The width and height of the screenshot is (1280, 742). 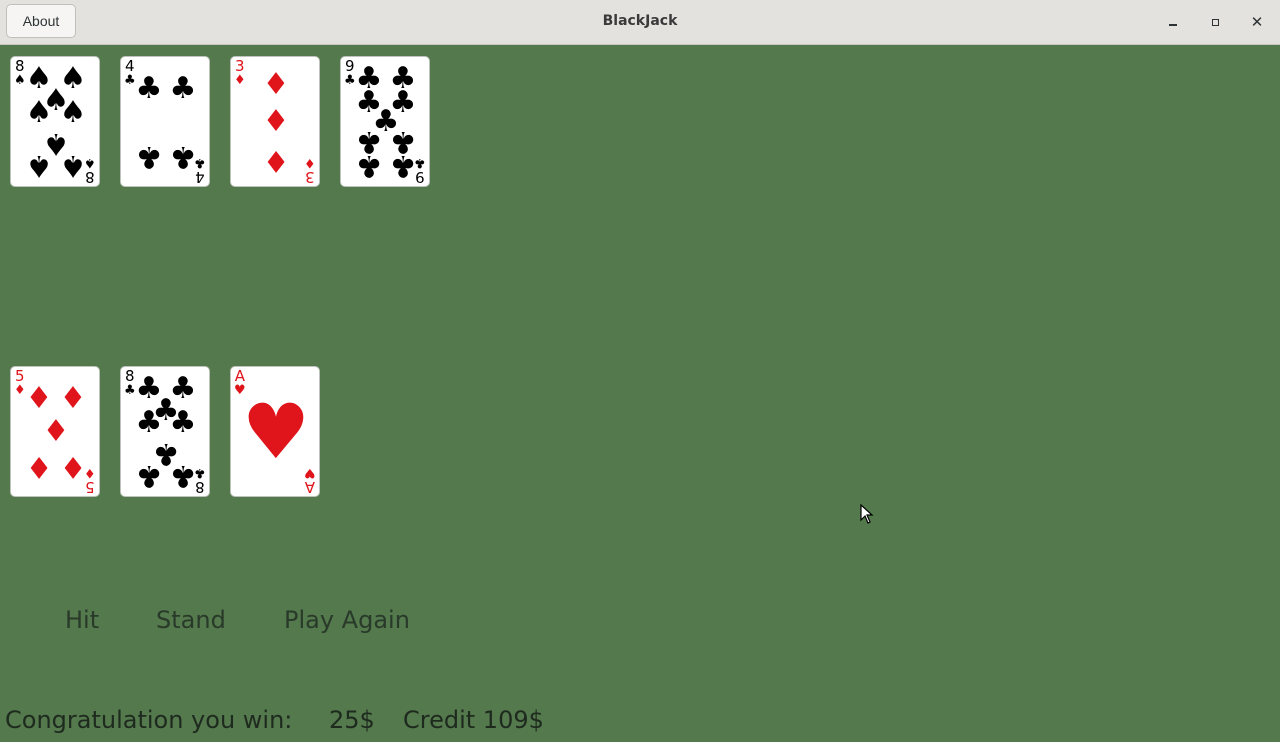 What do you see at coordinates (82, 620) in the screenshot?
I see `hit-button: Hit` at bounding box center [82, 620].